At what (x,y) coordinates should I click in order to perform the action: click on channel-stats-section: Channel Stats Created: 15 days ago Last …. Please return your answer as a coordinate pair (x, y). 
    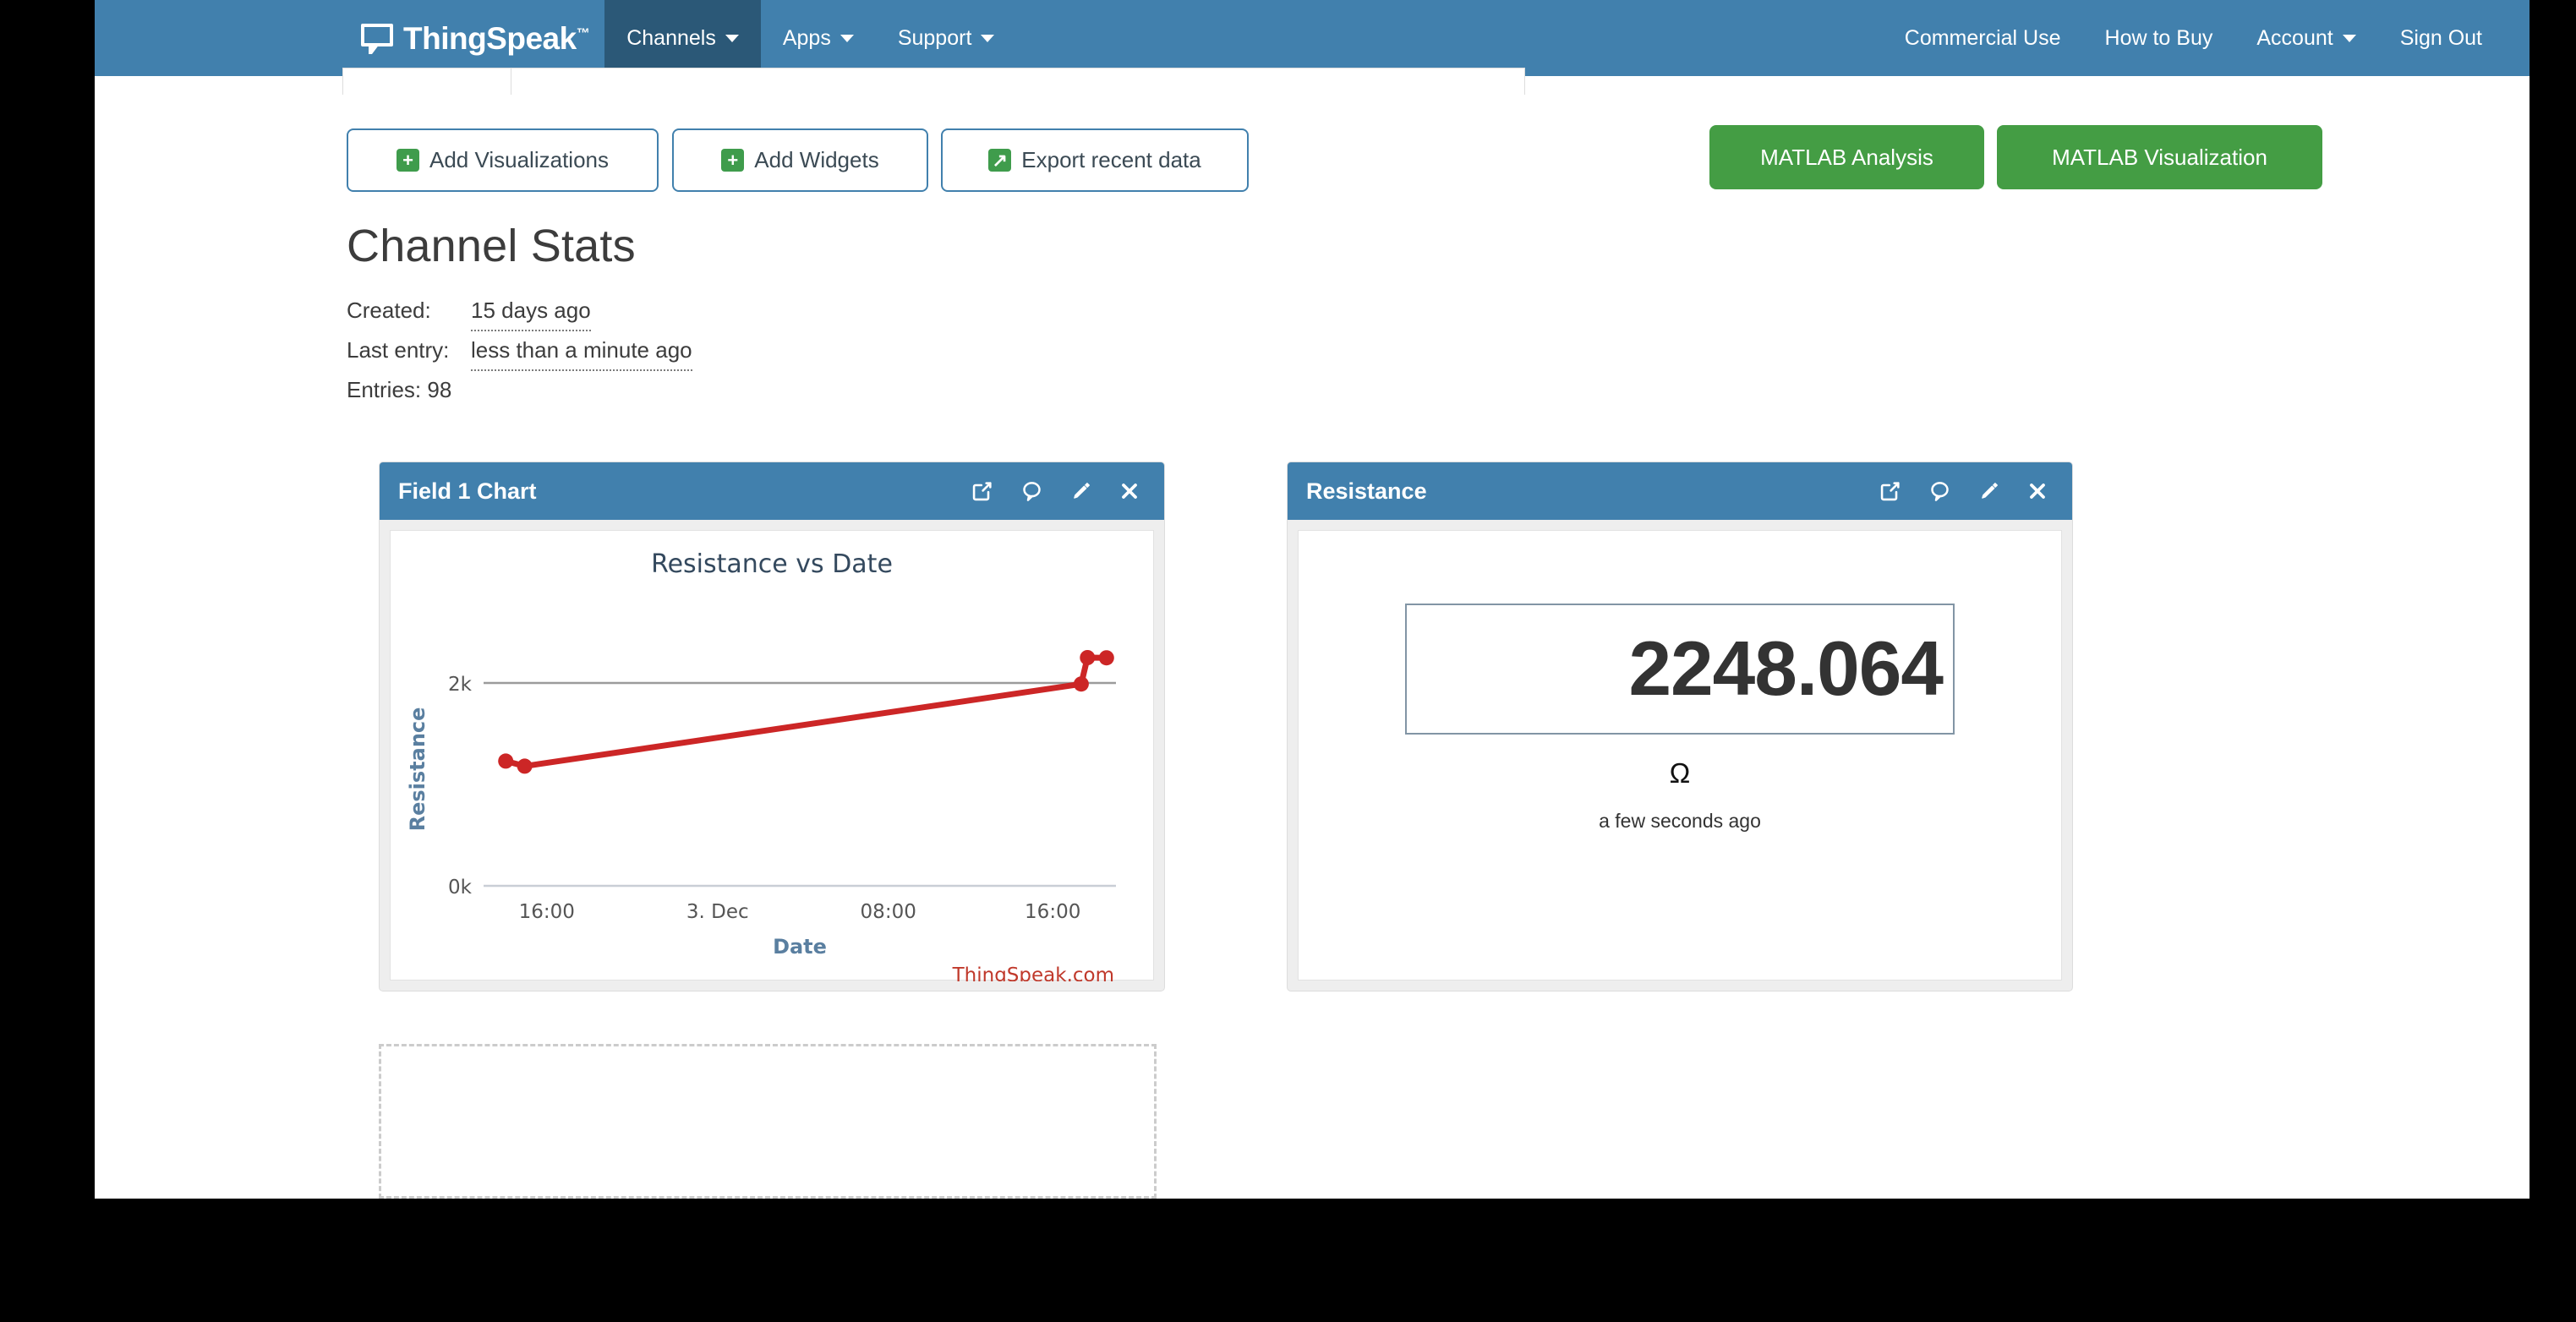
    Looking at the image, I should click on (519, 315).